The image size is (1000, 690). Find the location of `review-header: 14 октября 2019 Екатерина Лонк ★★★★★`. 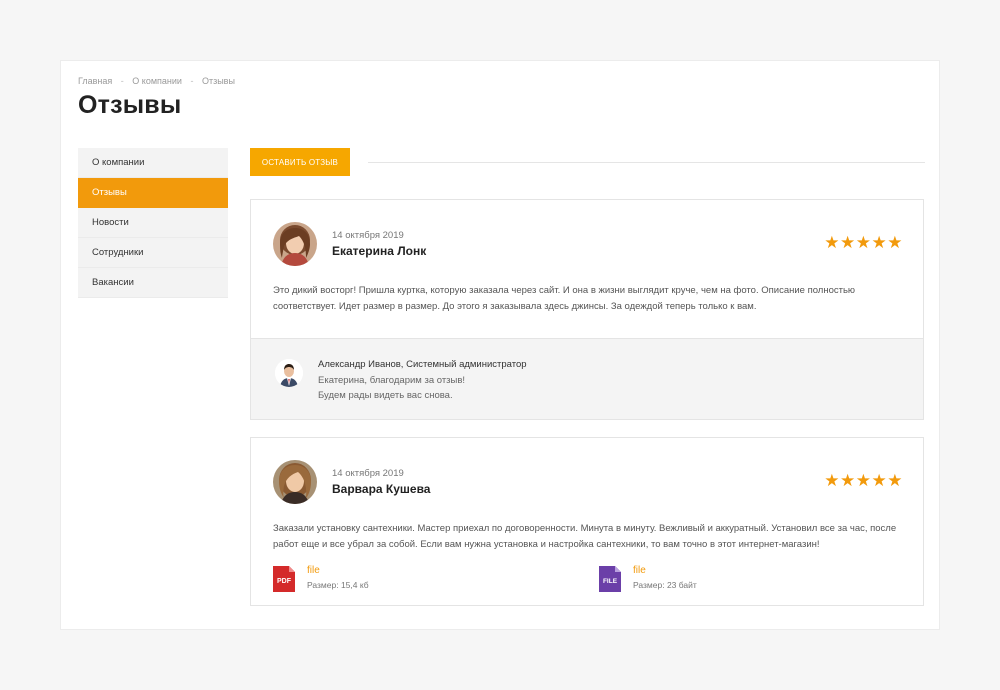

review-header: 14 октября 2019 Екатерина Лонк ★★★★★ is located at coordinates (587, 235).